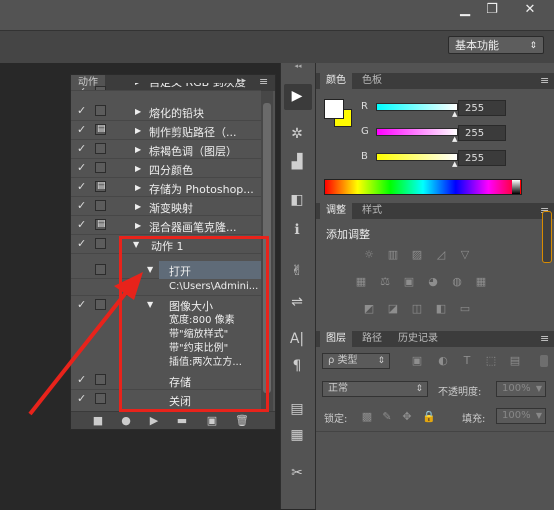 The image size is (554, 510). Describe the element at coordinates (417, 361) in the screenshot. I see `filter-pixel-icon: ▣` at that location.